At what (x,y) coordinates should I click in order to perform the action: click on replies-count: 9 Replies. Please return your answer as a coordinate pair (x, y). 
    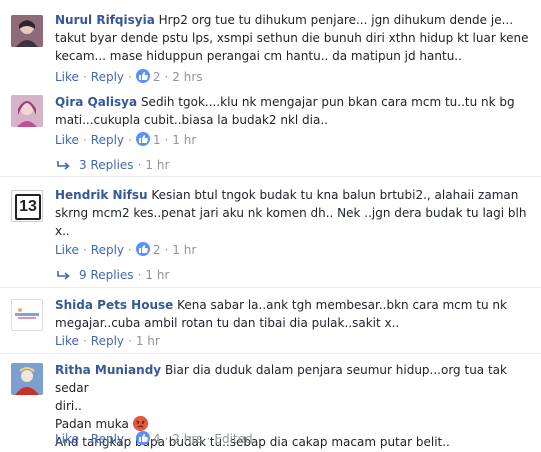
    Looking at the image, I should click on (106, 275).